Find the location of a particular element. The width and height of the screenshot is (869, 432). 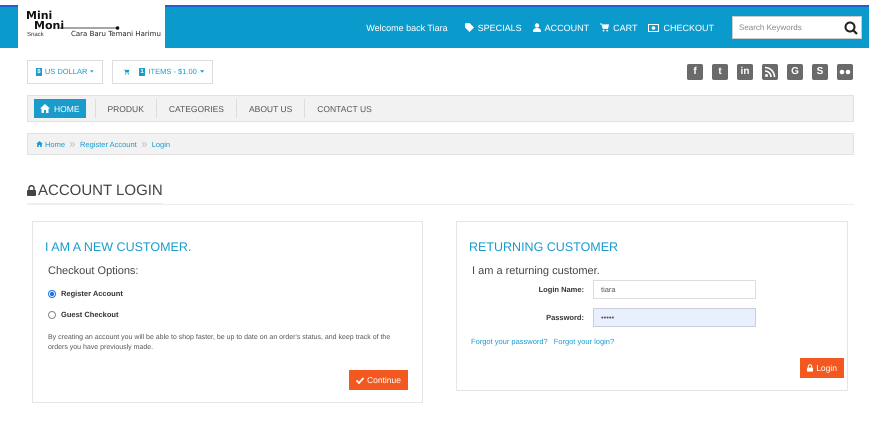

panel-subheading: Checkout Options: is located at coordinates (94, 271).